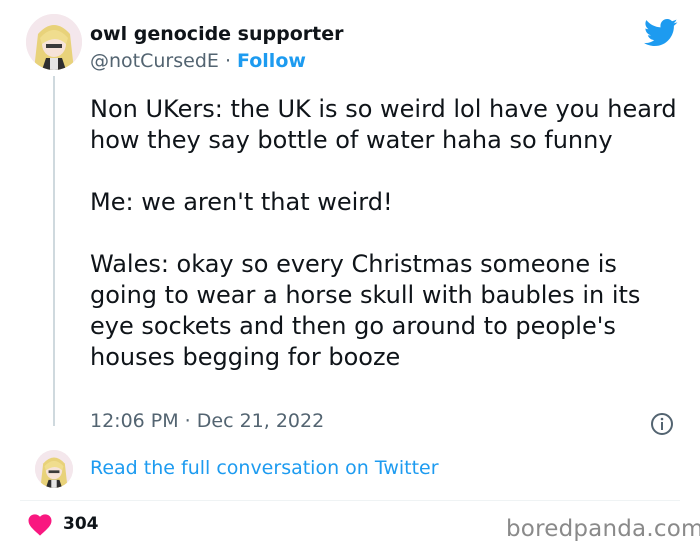  Describe the element at coordinates (40, 525) in the screenshot. I see `heart-icon` at that location.